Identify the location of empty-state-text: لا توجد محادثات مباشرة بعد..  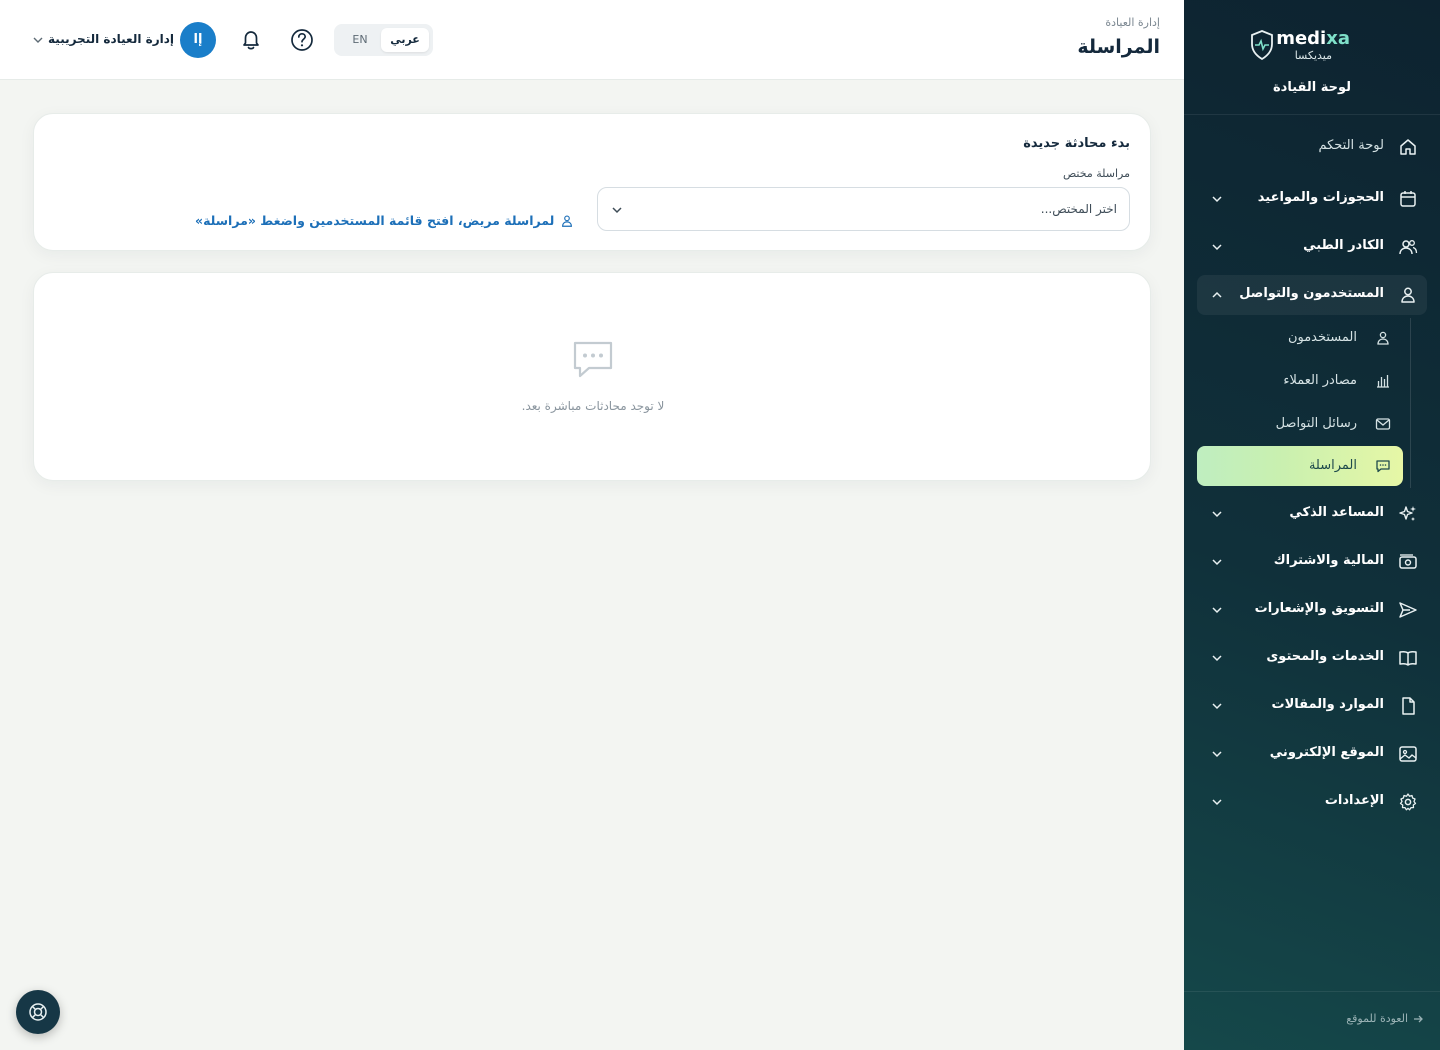
(593, 406).